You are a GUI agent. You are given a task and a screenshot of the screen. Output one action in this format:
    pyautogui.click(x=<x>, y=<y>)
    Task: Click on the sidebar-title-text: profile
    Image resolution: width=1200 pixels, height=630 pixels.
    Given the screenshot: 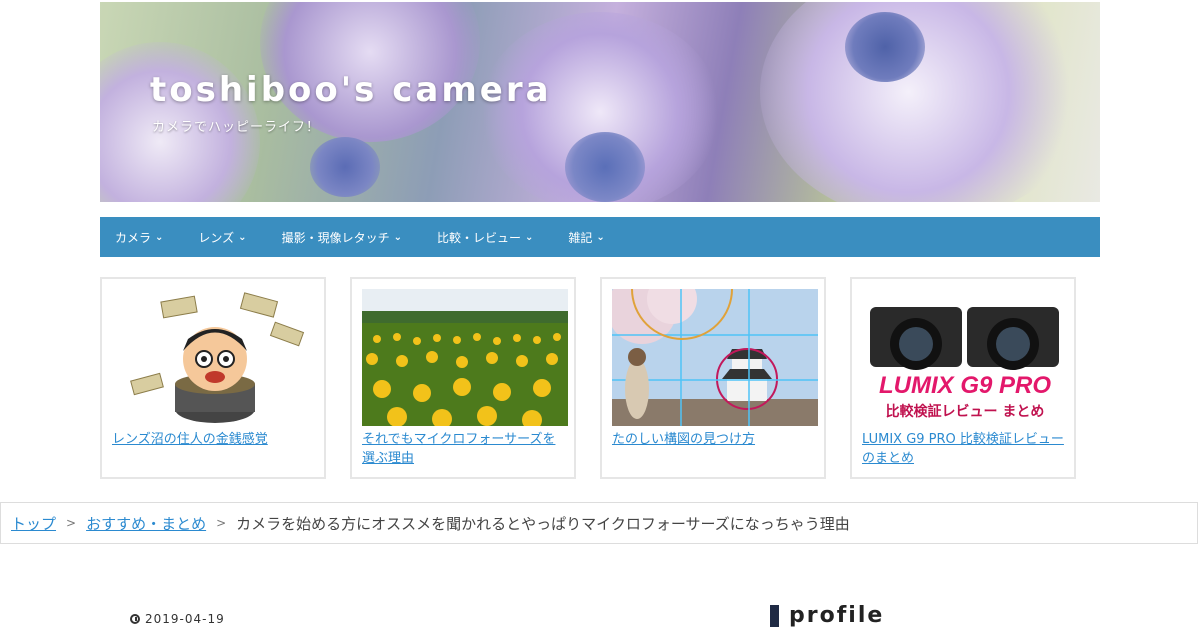 What is the action you would take?
    pyautogui.click(x=837, y=615)
    